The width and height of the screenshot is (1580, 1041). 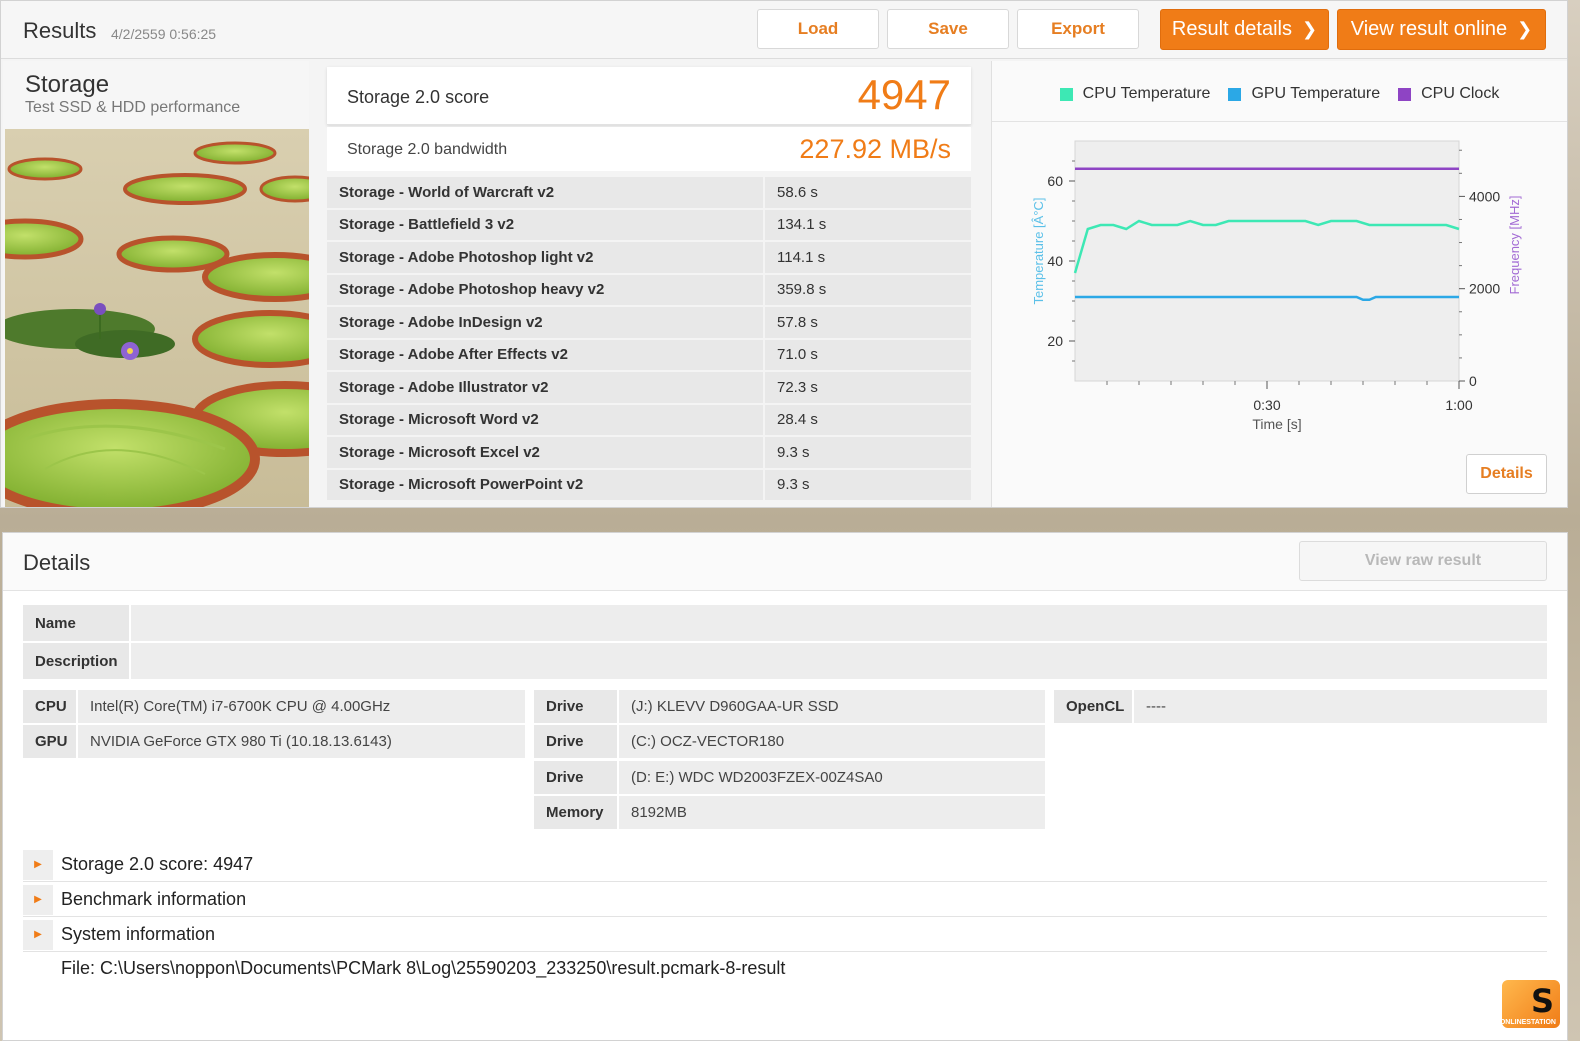 What do you see at coordinates (785, 900) in the screenshot?
I see `section-benchmark-information: ▶ Benchmark information` at bounding box center [785, 900].